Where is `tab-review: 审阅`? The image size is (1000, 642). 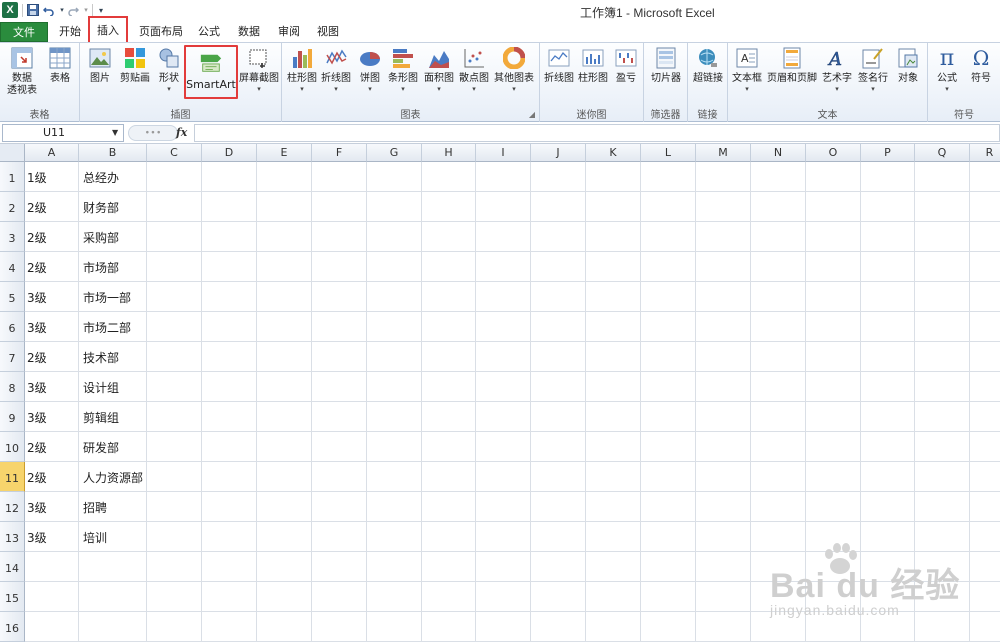
tab-review: 审阅 is located at coordinates (289, 32).